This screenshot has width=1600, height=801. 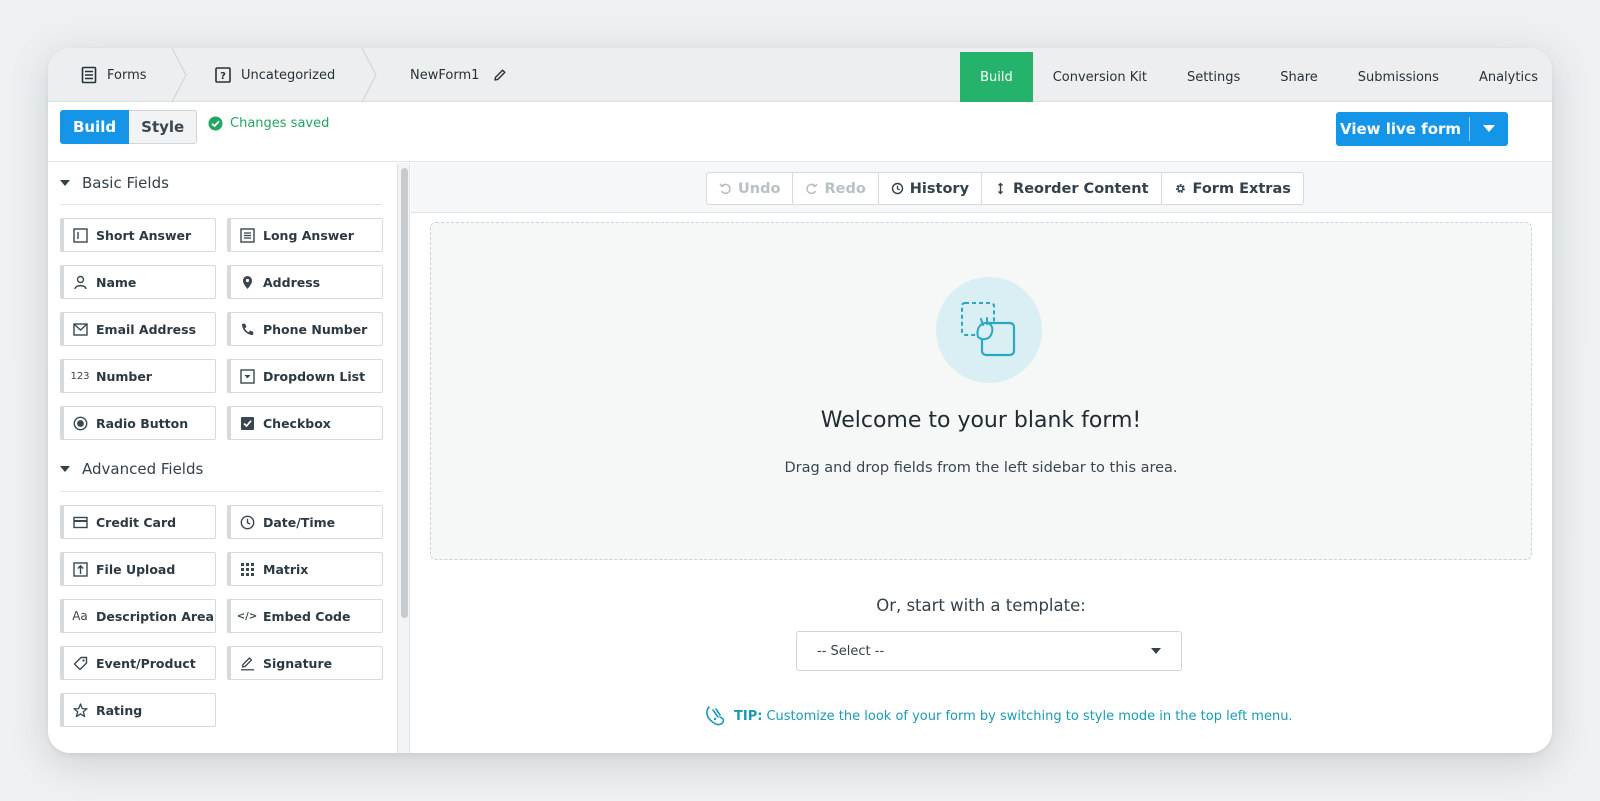 What do you see at coordinates (1299, 77) in the screenshot?
I see `tab-share: Share` at bounding box center [1299, 77].